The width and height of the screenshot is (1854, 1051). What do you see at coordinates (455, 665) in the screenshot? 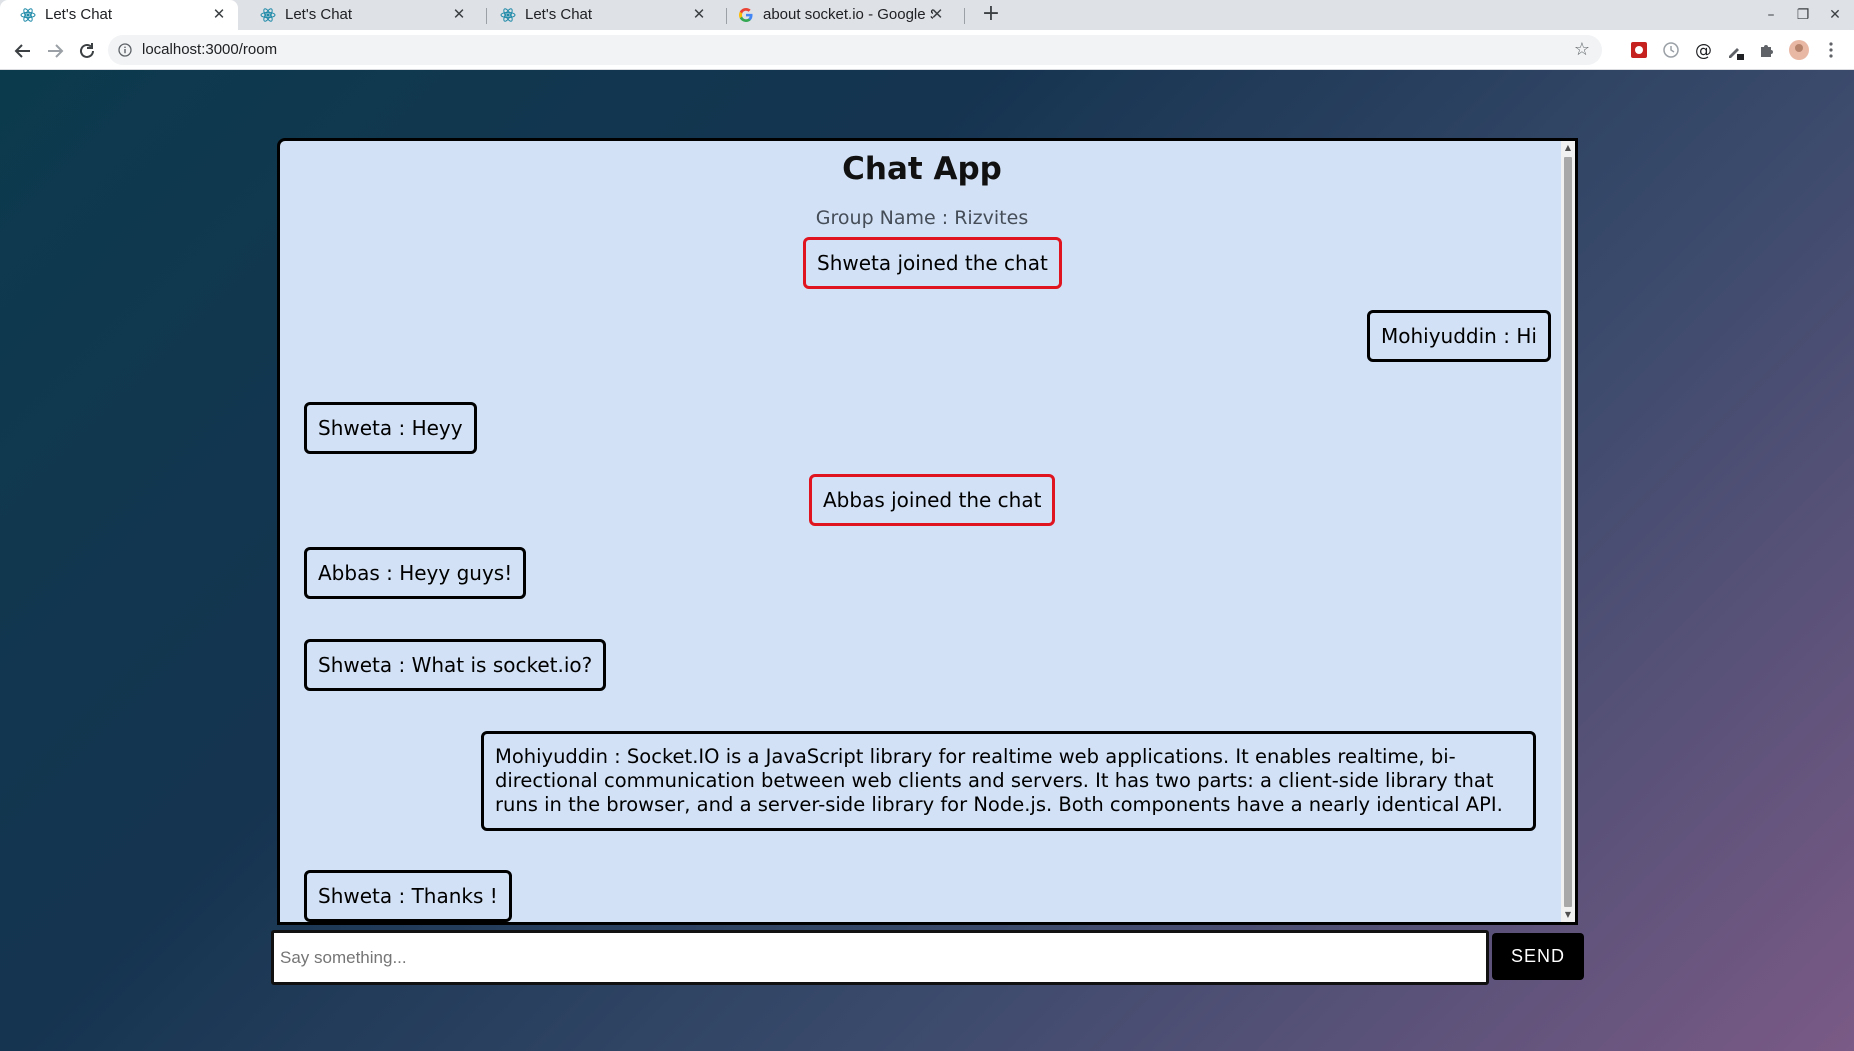
I see `message-bubble-other: Shweta : What is socket.io?` at bounding box center [455, 665].